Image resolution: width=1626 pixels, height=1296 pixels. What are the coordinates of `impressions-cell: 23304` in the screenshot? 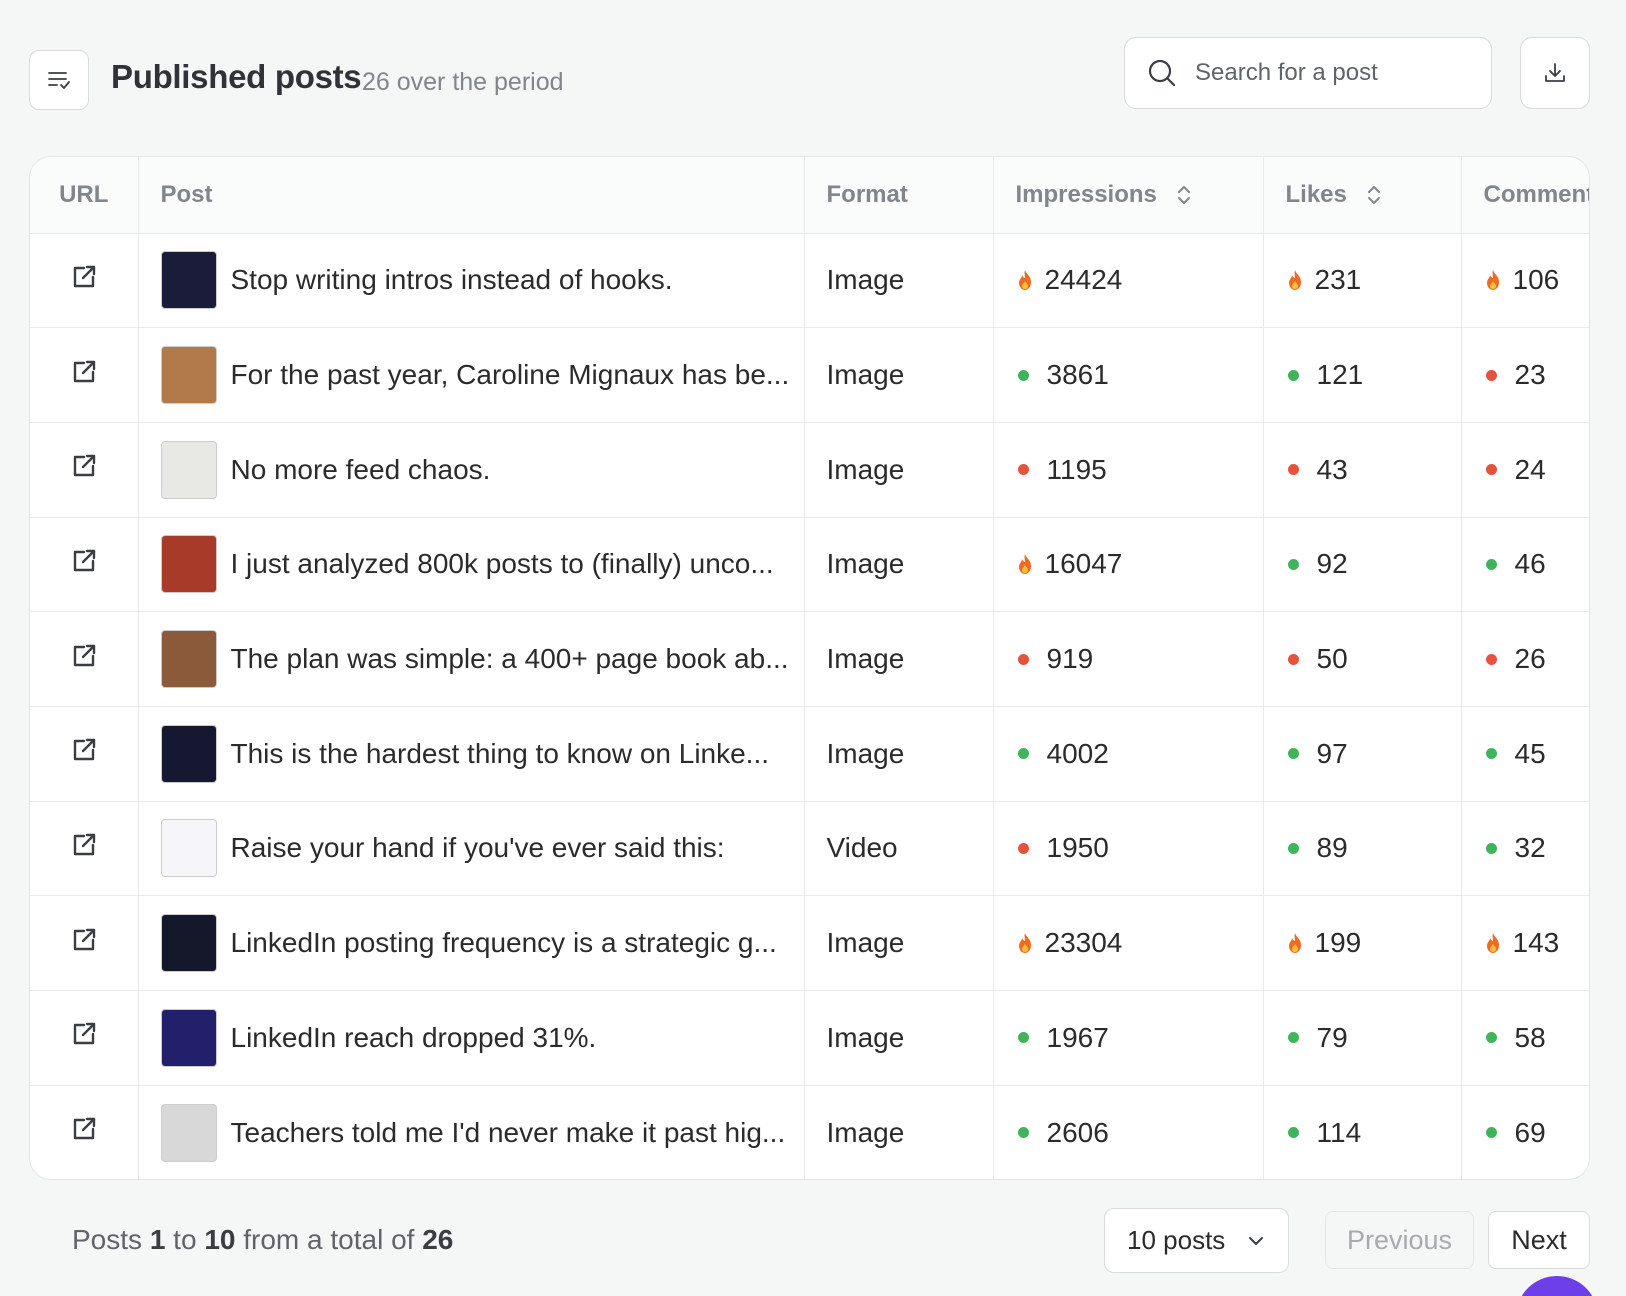 It's located at (1128, 943).